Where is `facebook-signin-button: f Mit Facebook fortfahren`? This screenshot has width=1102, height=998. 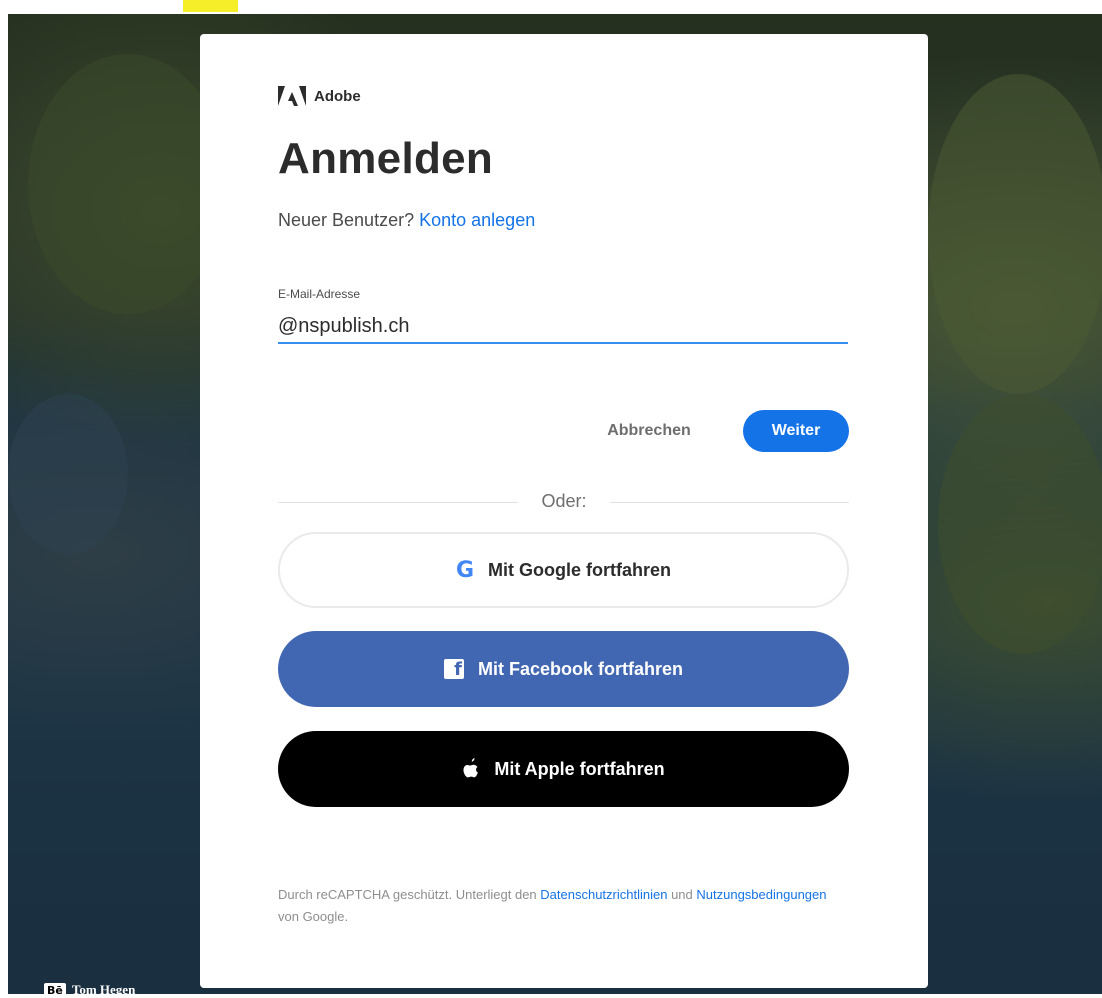
facebook-signin-button: f Mit Facebook fortfahren is located at coordinates (563, 669).